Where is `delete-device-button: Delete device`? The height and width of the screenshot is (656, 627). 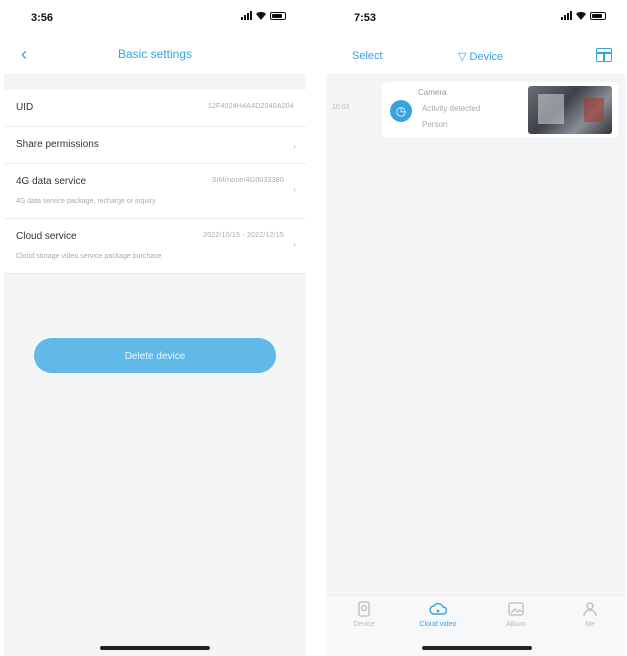 delete-device-button: Delete device is located at coordinates (155, 355).